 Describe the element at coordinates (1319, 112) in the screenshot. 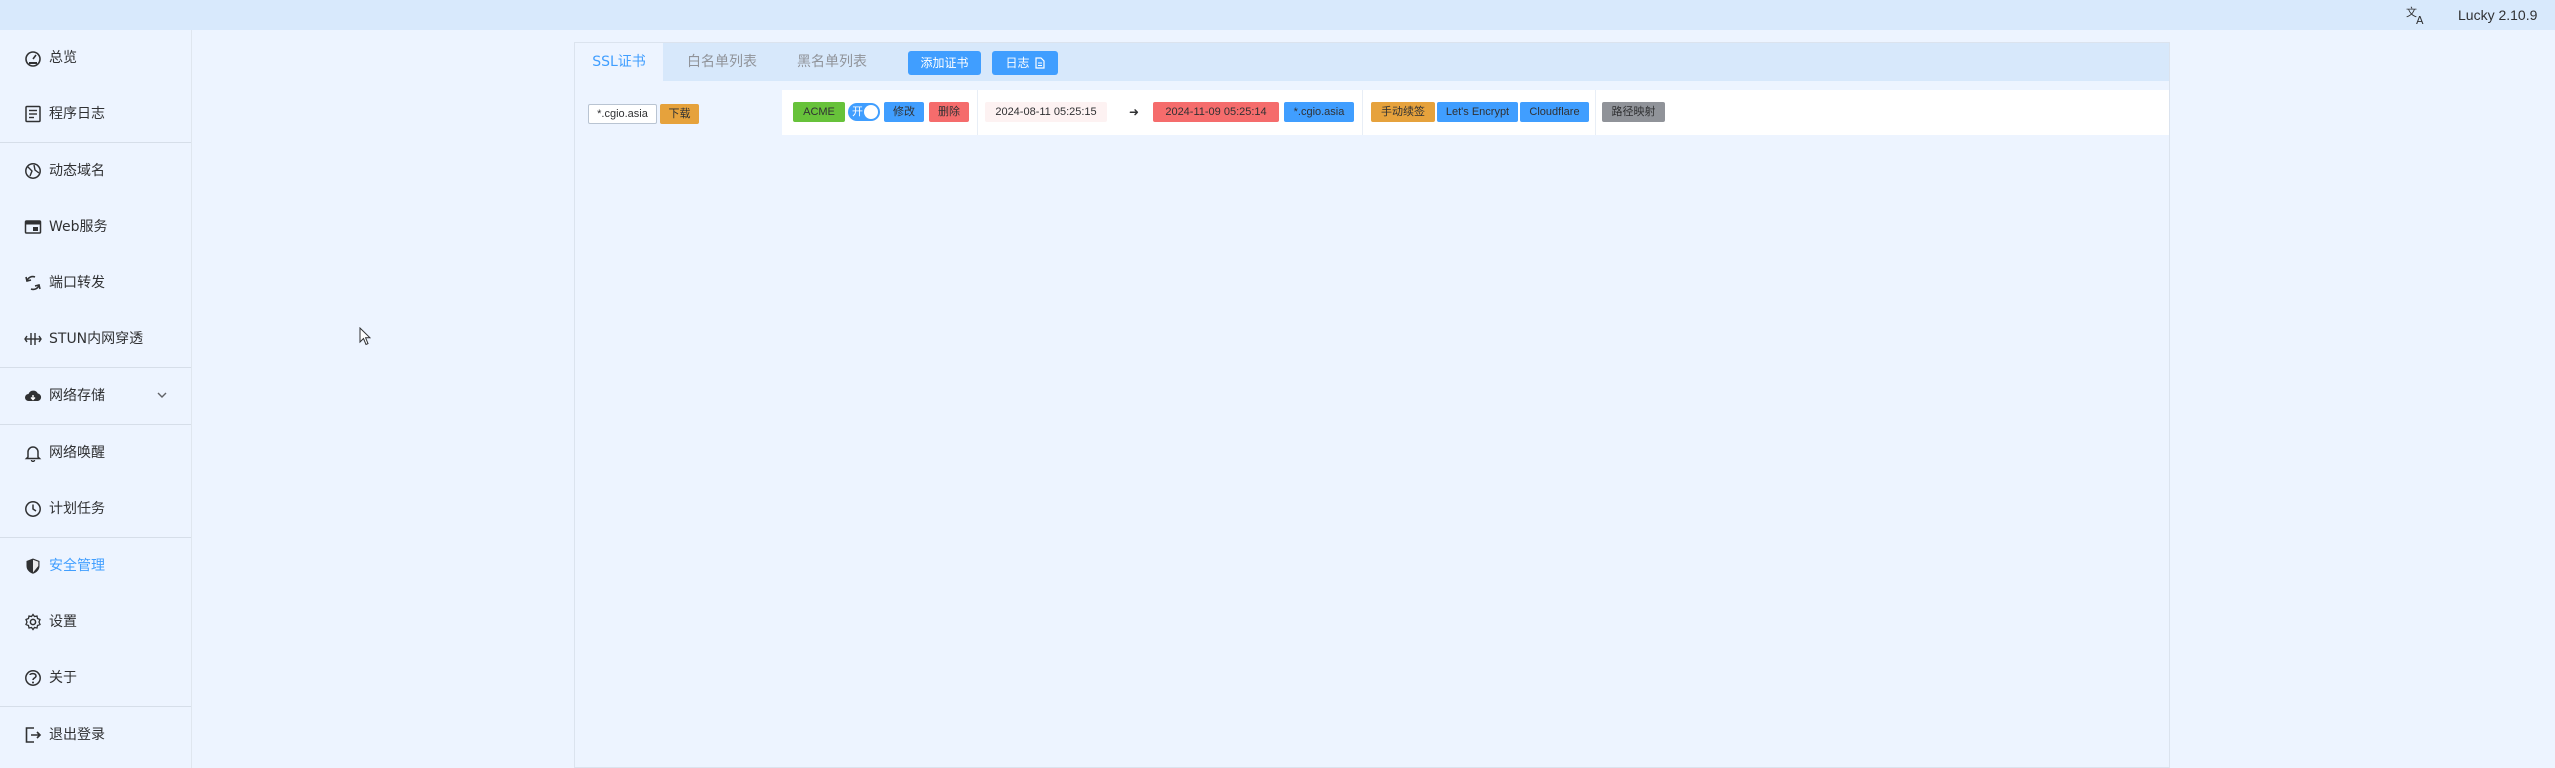

I see `cert-domain-name-tag: *.cgio.asia` at that location.